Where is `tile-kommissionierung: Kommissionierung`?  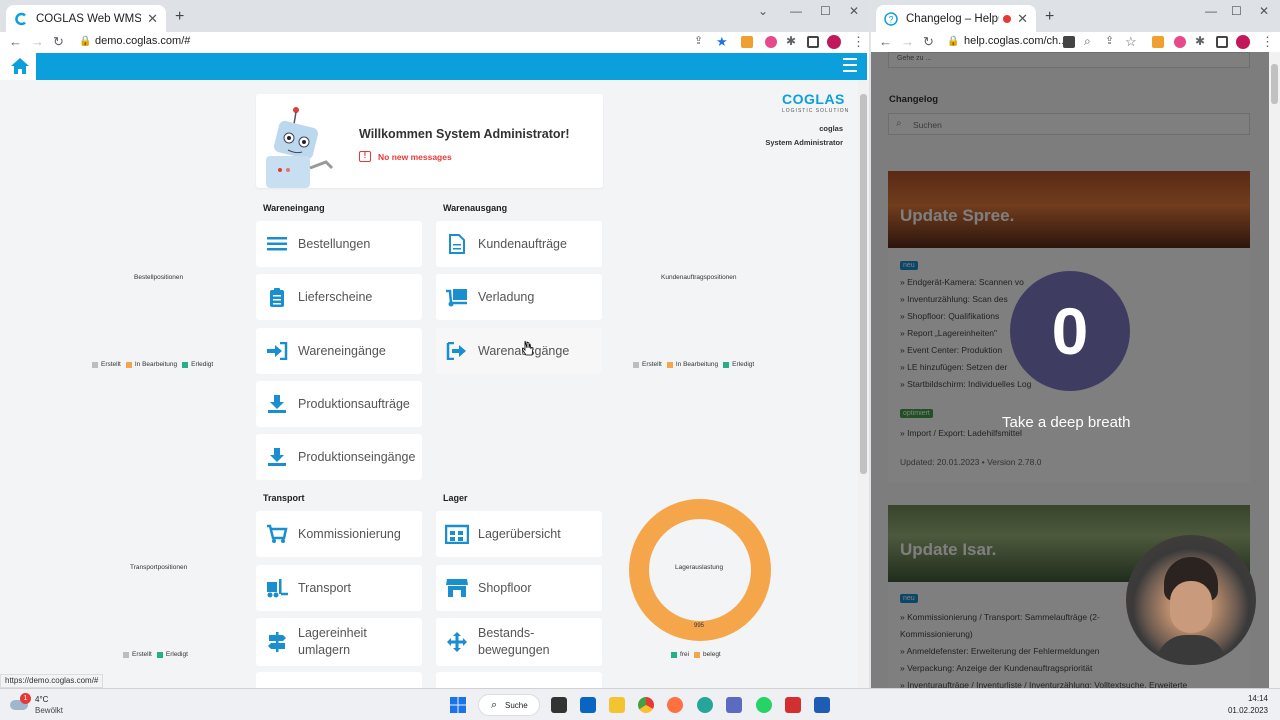 tile-kommissionierung: Kommissionierung is located at coordinates (339, 534).